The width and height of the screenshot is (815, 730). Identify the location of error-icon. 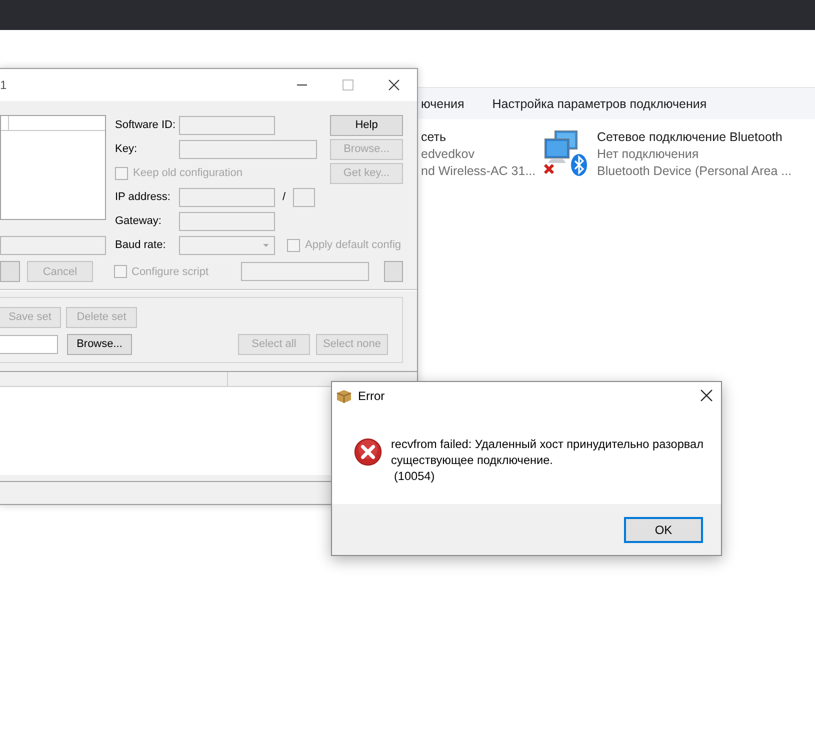
(368, 452).